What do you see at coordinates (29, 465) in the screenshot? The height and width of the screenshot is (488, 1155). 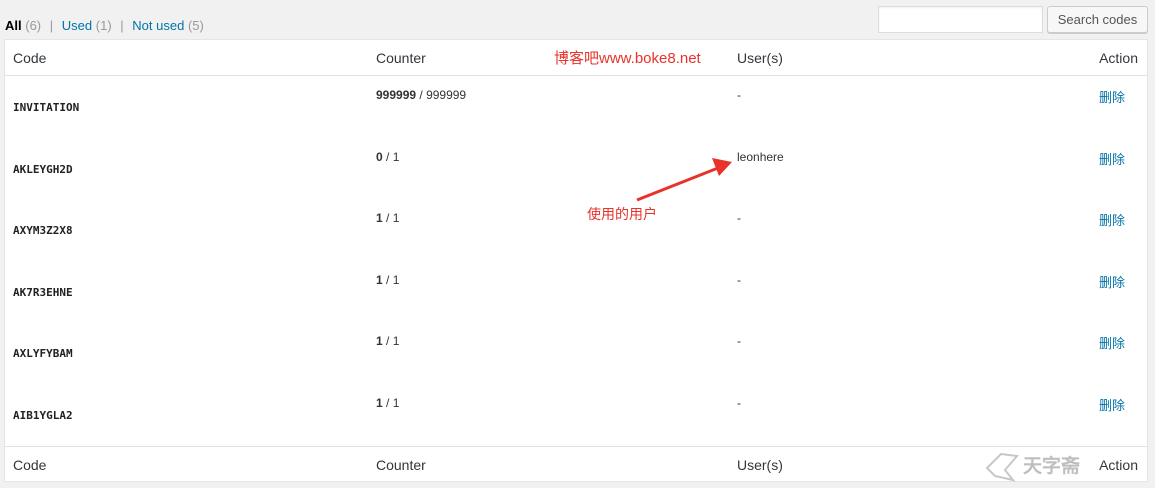 I see `column-footer-code: Code` at bounding box center [29, 465].